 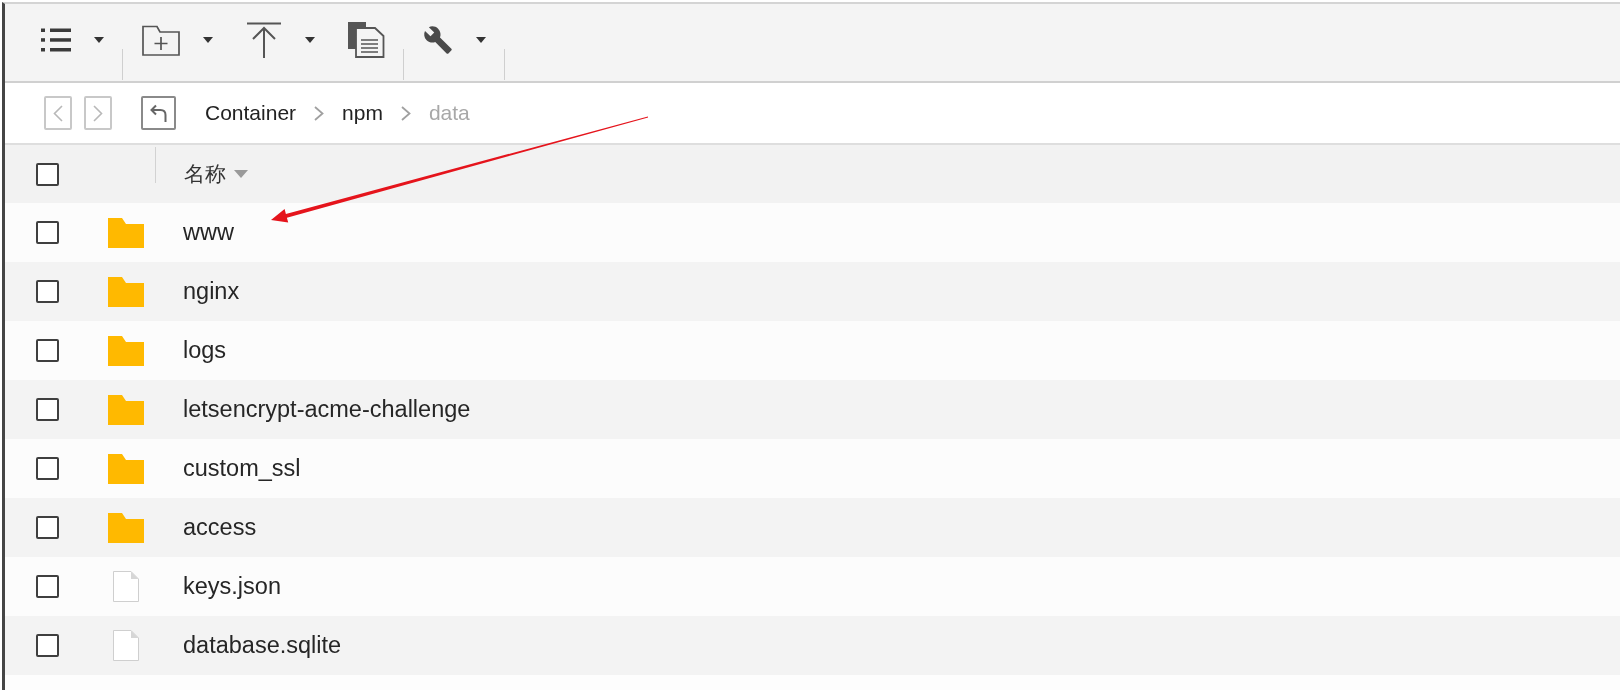 I want to click on tools-button, so click(x=454, y=40).